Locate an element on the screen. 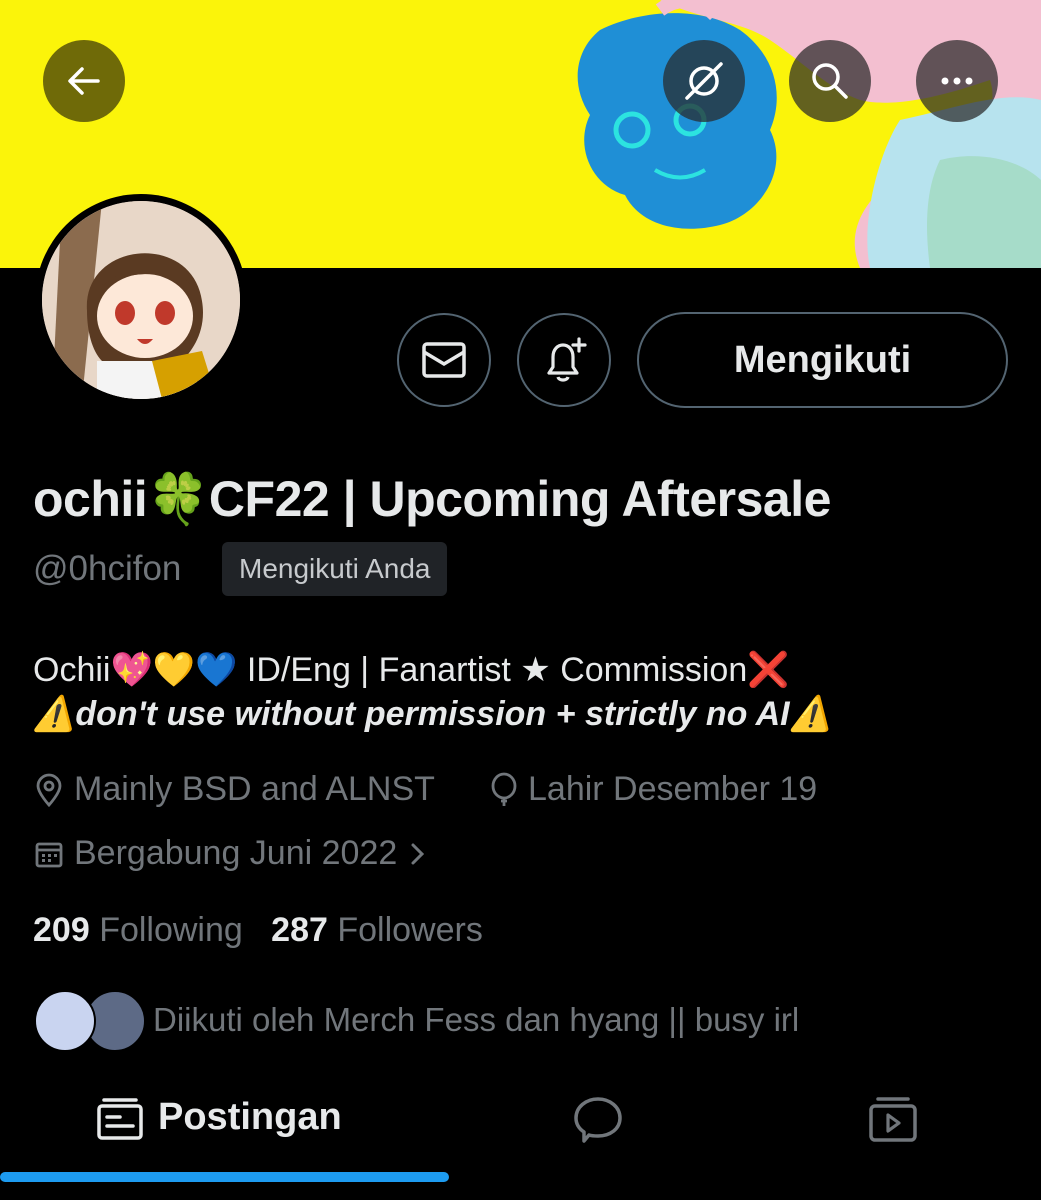 The image size is (1041, 1200). chevron-right-icon is located at coordinates (418, 853).